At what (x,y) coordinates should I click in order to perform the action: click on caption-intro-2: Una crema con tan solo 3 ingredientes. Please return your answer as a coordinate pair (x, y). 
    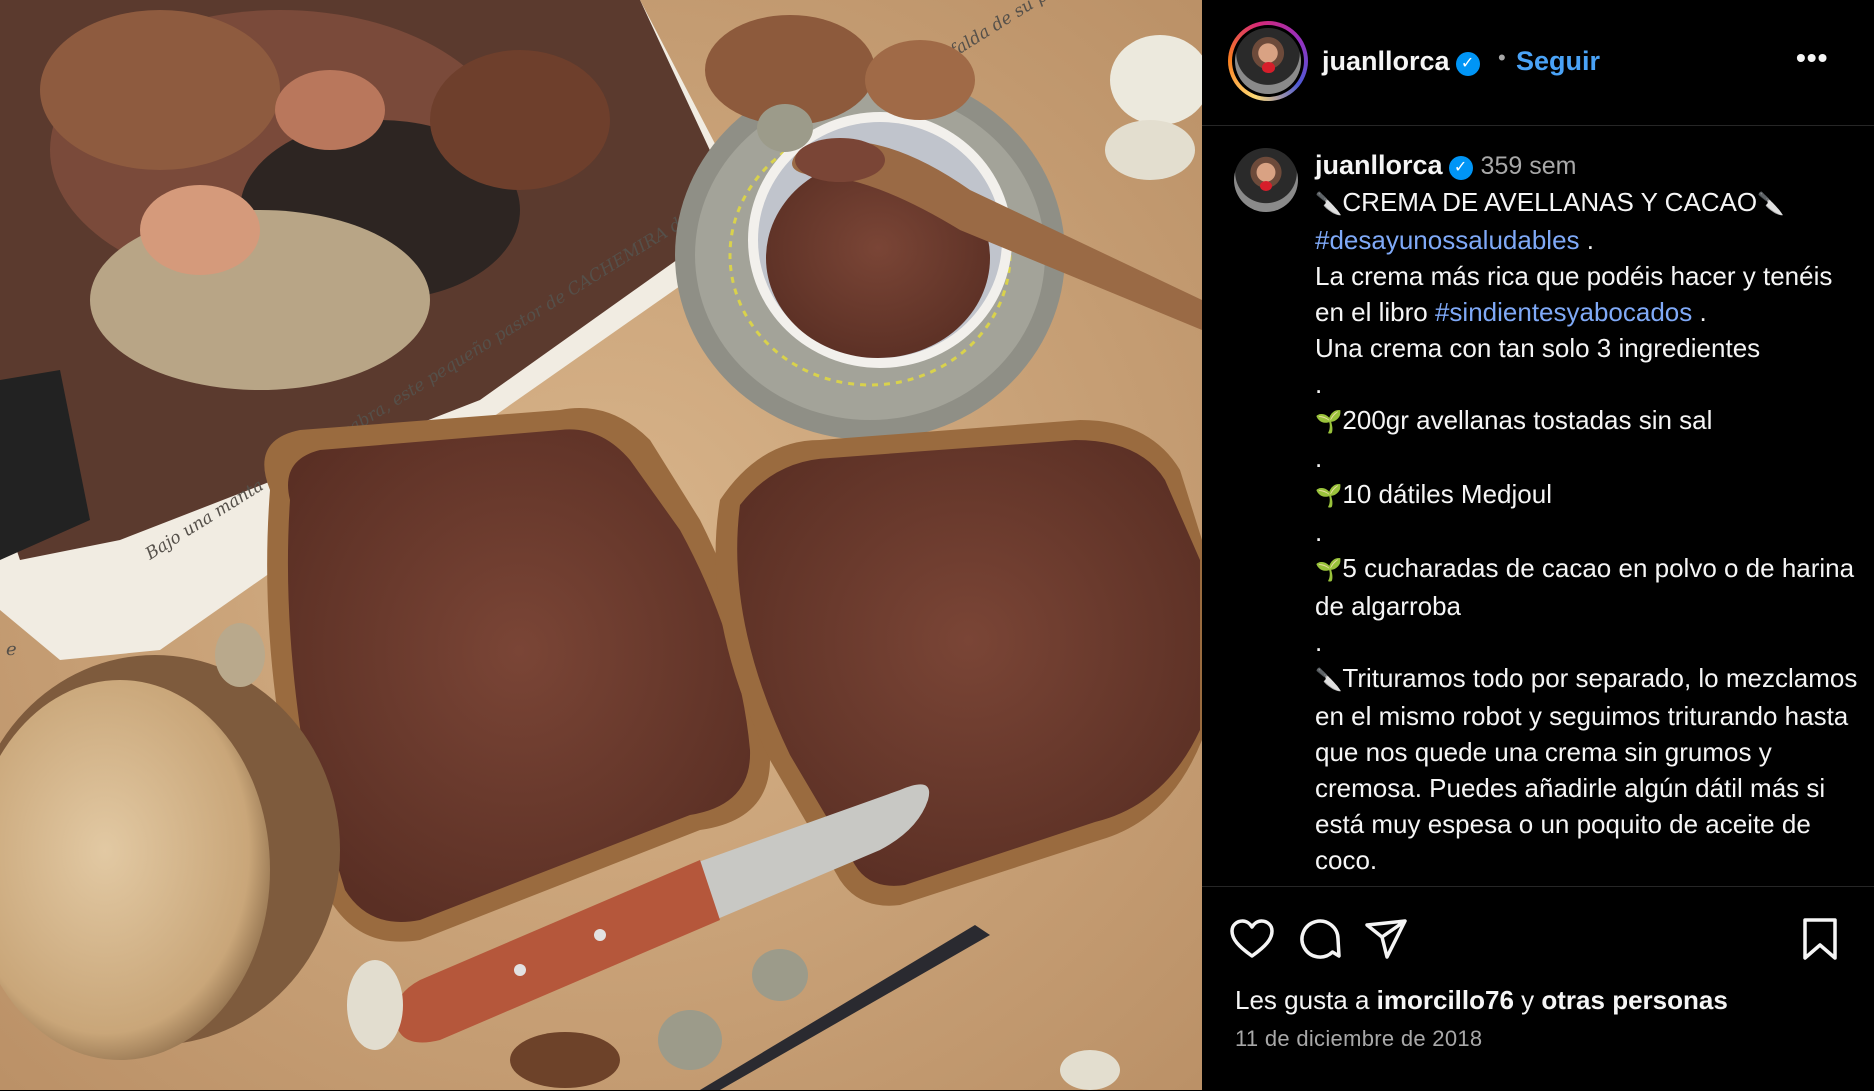
    Looking at the image, I should click on (1538, 348).